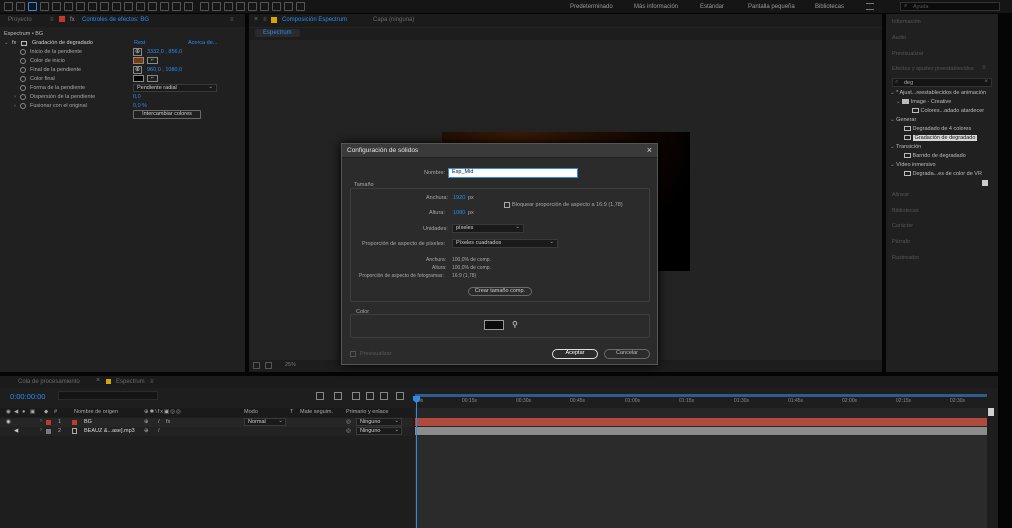 Image resolution: width=1012 pixels, height=528 pixels. Describe the element at coordinates (276, 6) in the screenshot. I see `axis-world-icon` at that location.